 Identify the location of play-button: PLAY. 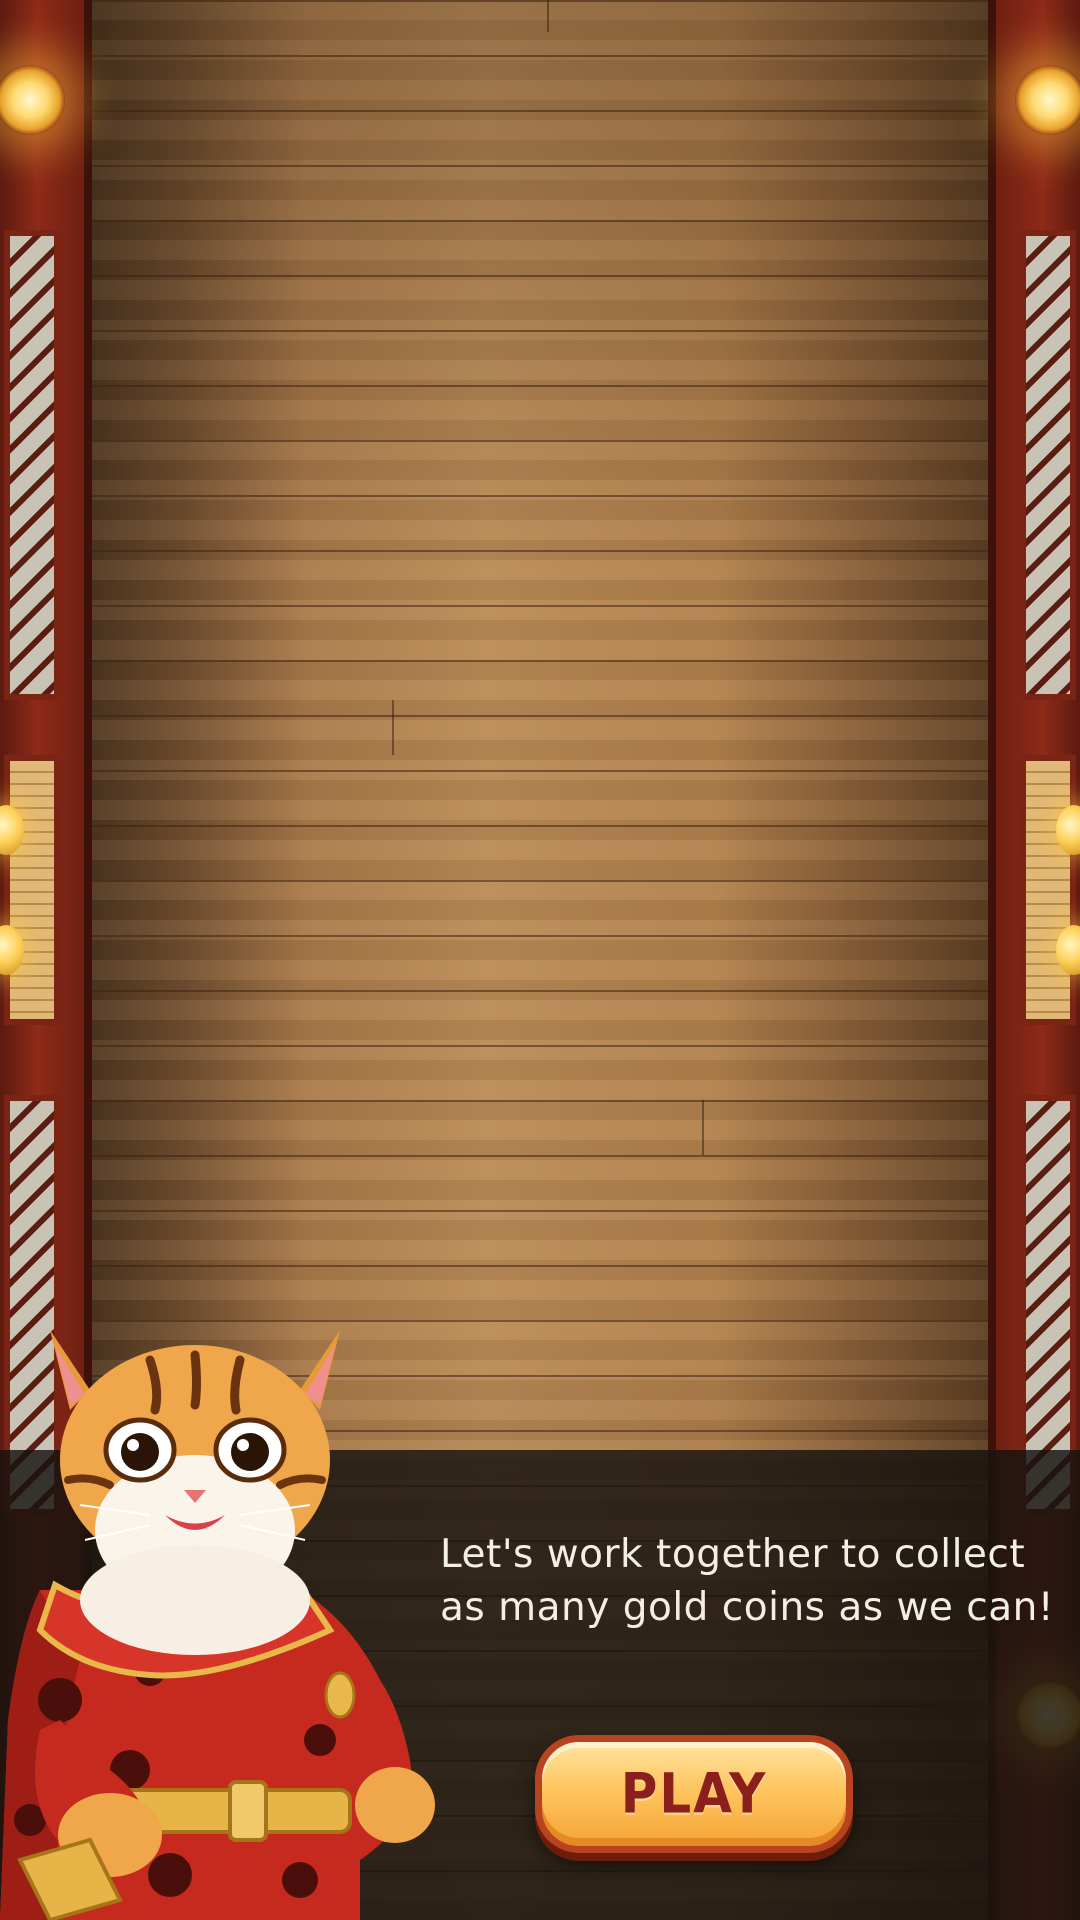
(694, 1794).